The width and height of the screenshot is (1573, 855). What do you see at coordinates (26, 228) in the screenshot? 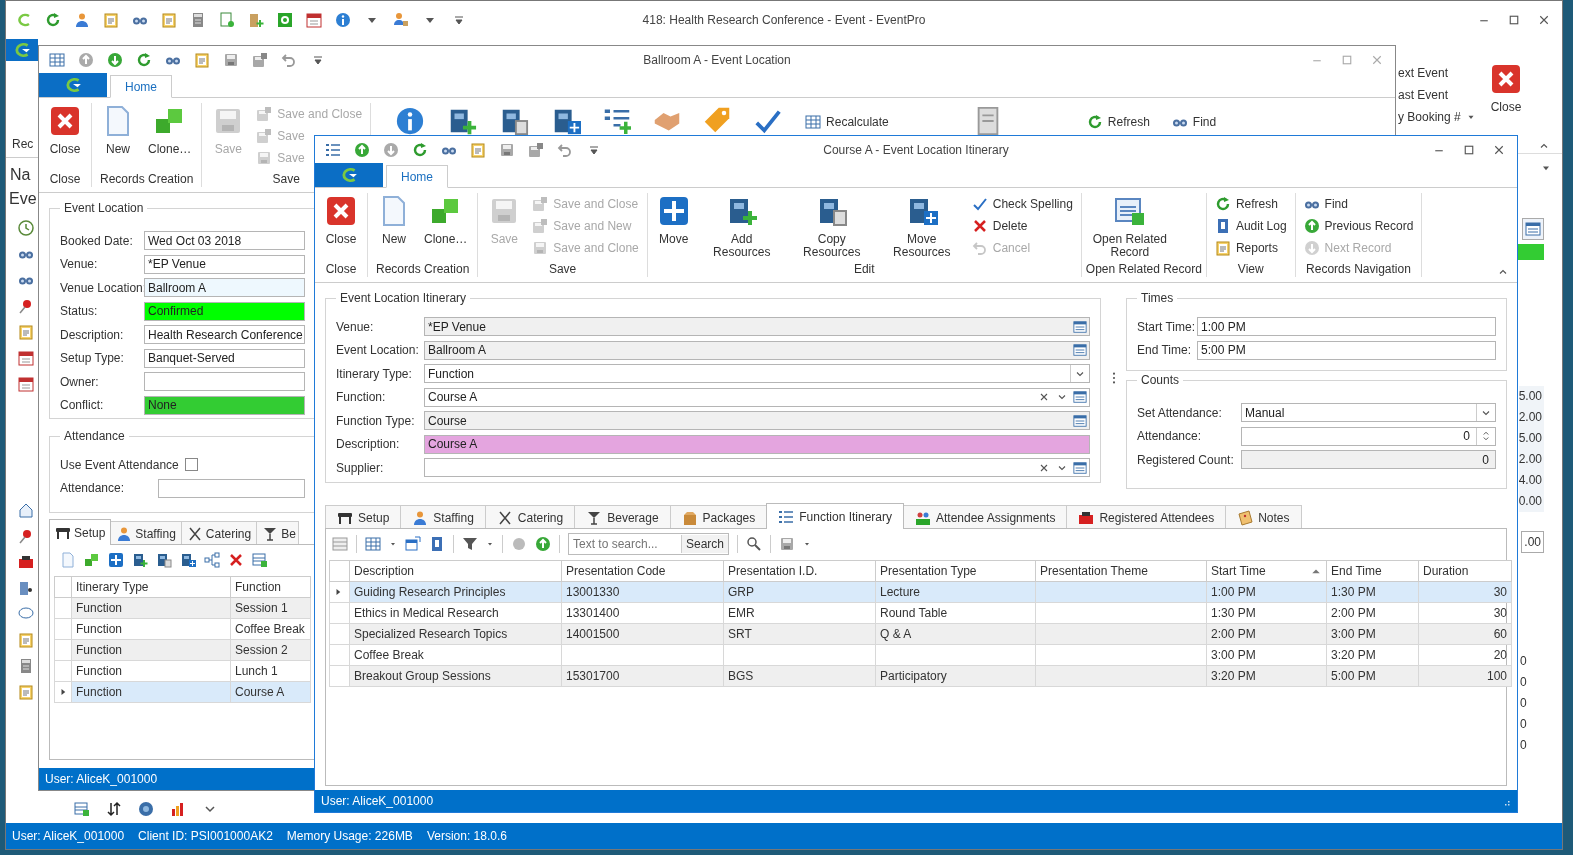
I see `clock-icon` at bounding box center [26, 228].